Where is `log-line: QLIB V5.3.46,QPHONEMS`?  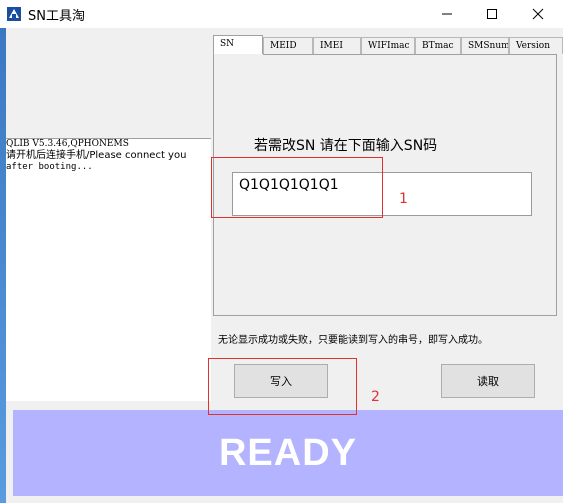
log-line: QLIB V5.3.46,QPHONEMS is located at coordinates (67, 144).